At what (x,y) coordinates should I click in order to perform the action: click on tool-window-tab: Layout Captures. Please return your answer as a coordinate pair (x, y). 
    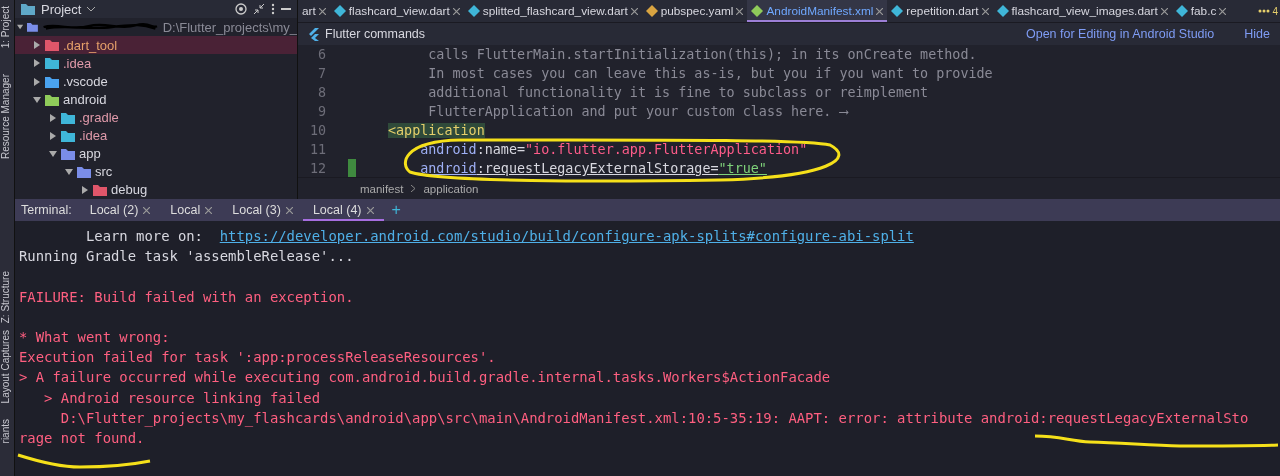
    Looking at the image, I should click on (7, 366).